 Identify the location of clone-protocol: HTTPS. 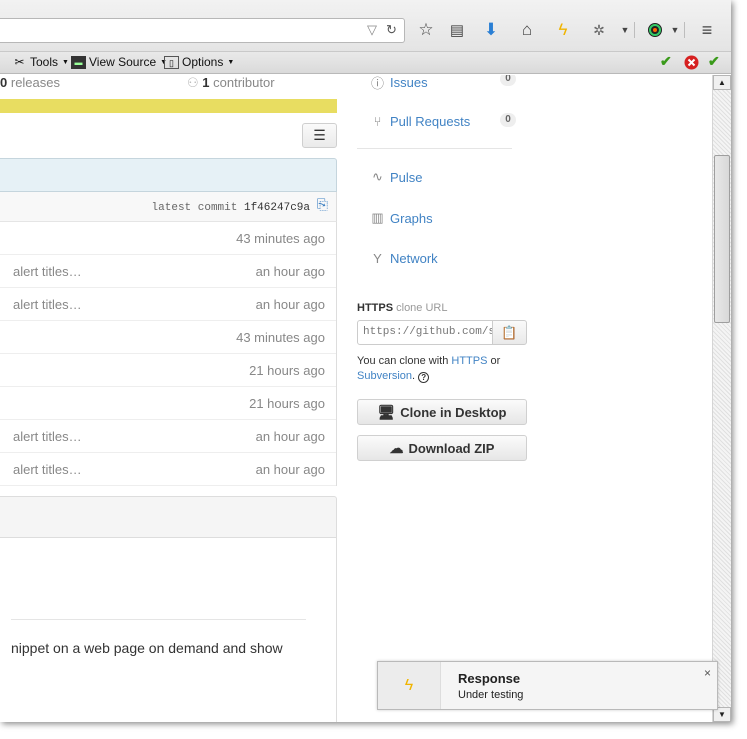
(375, 308).